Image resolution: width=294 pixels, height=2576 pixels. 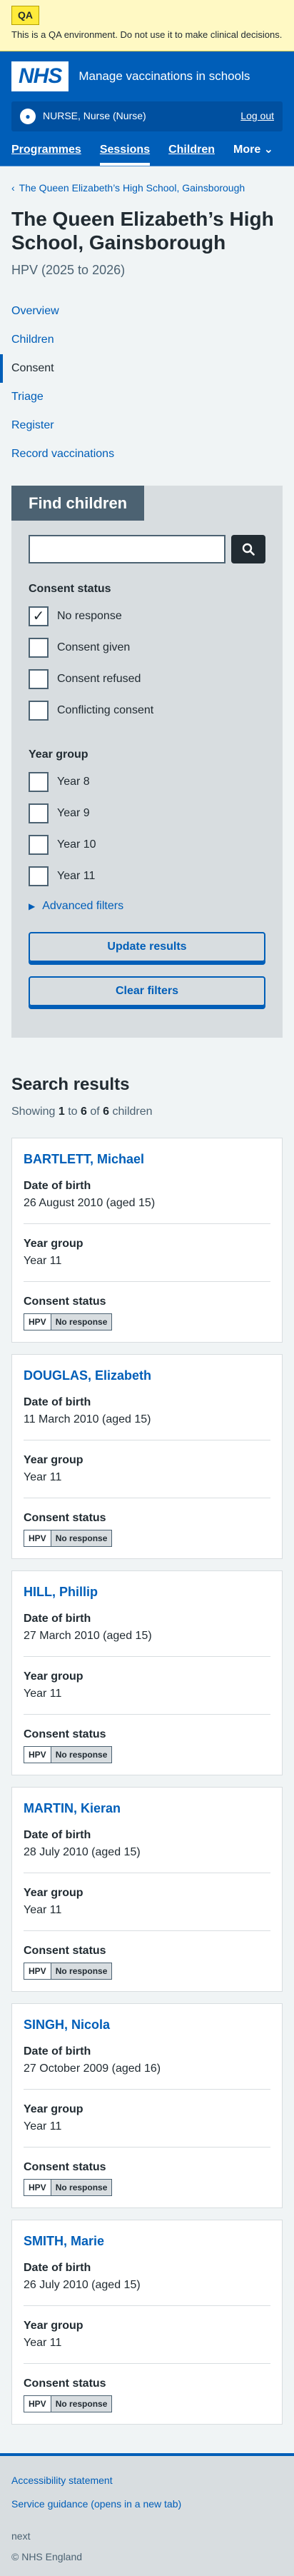 I want to click on checkbox-year-10: Year 10, so click(x=147, y=844).